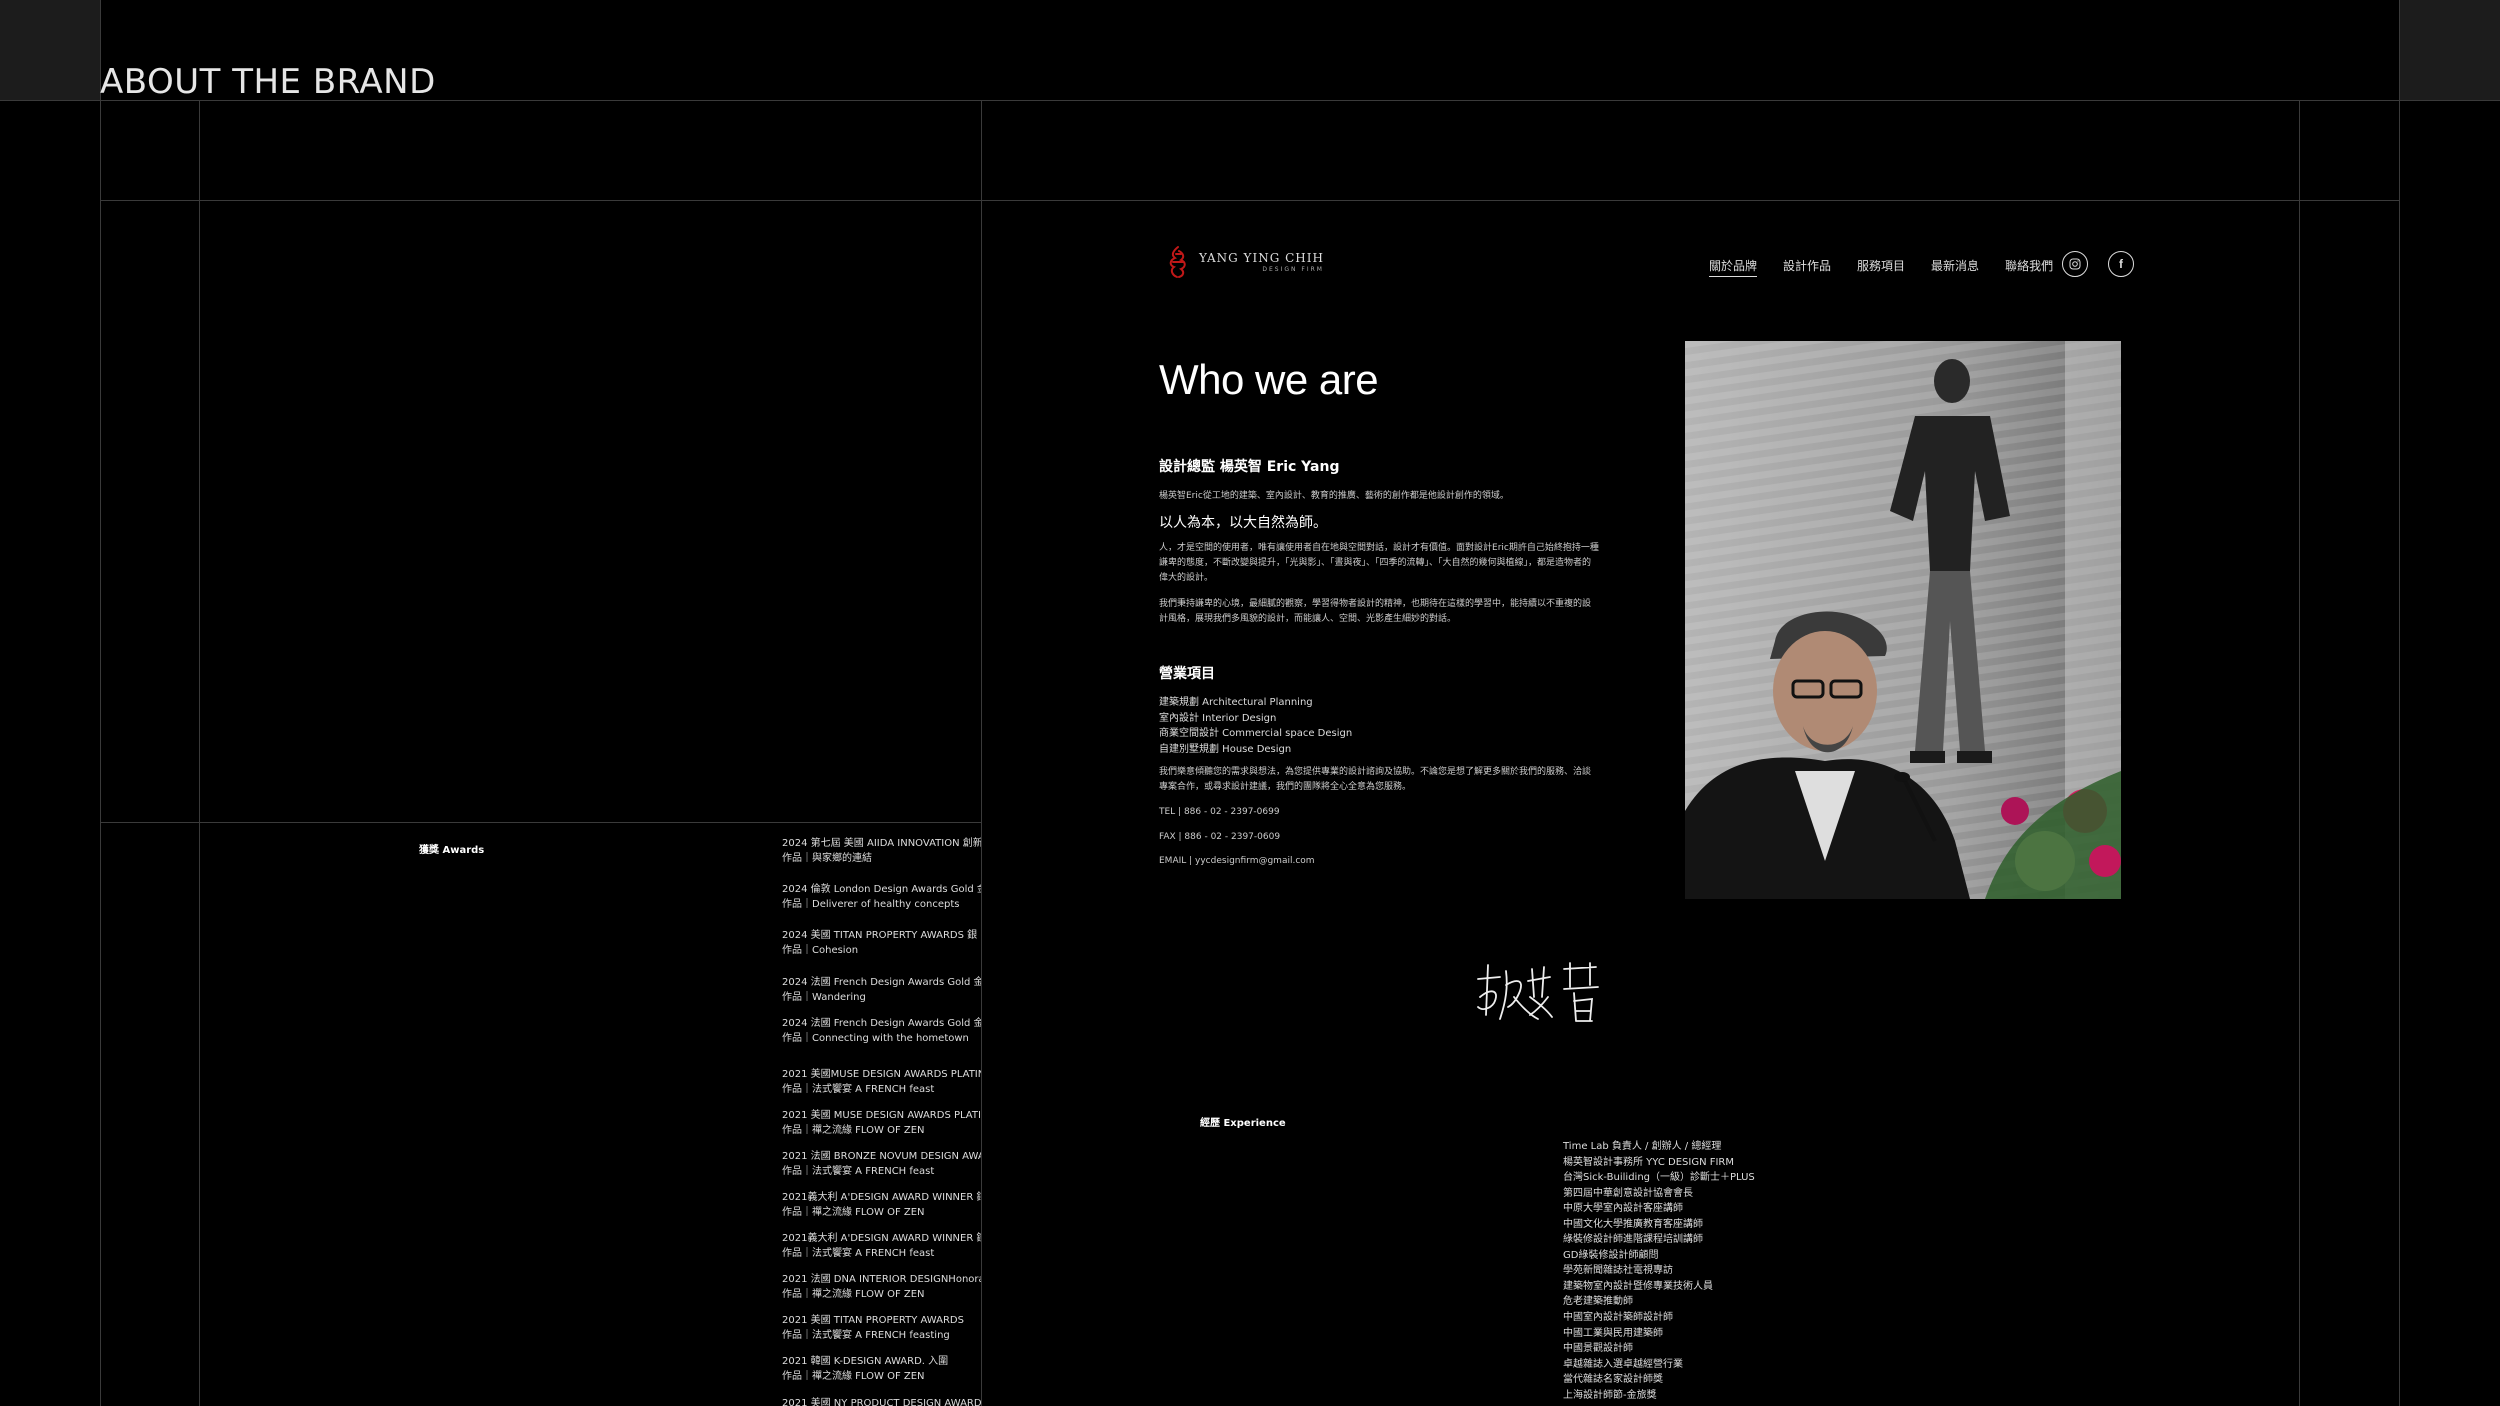  I want to click on experience-item: 中國室內設計築師設計師, so click(1618, 1318).